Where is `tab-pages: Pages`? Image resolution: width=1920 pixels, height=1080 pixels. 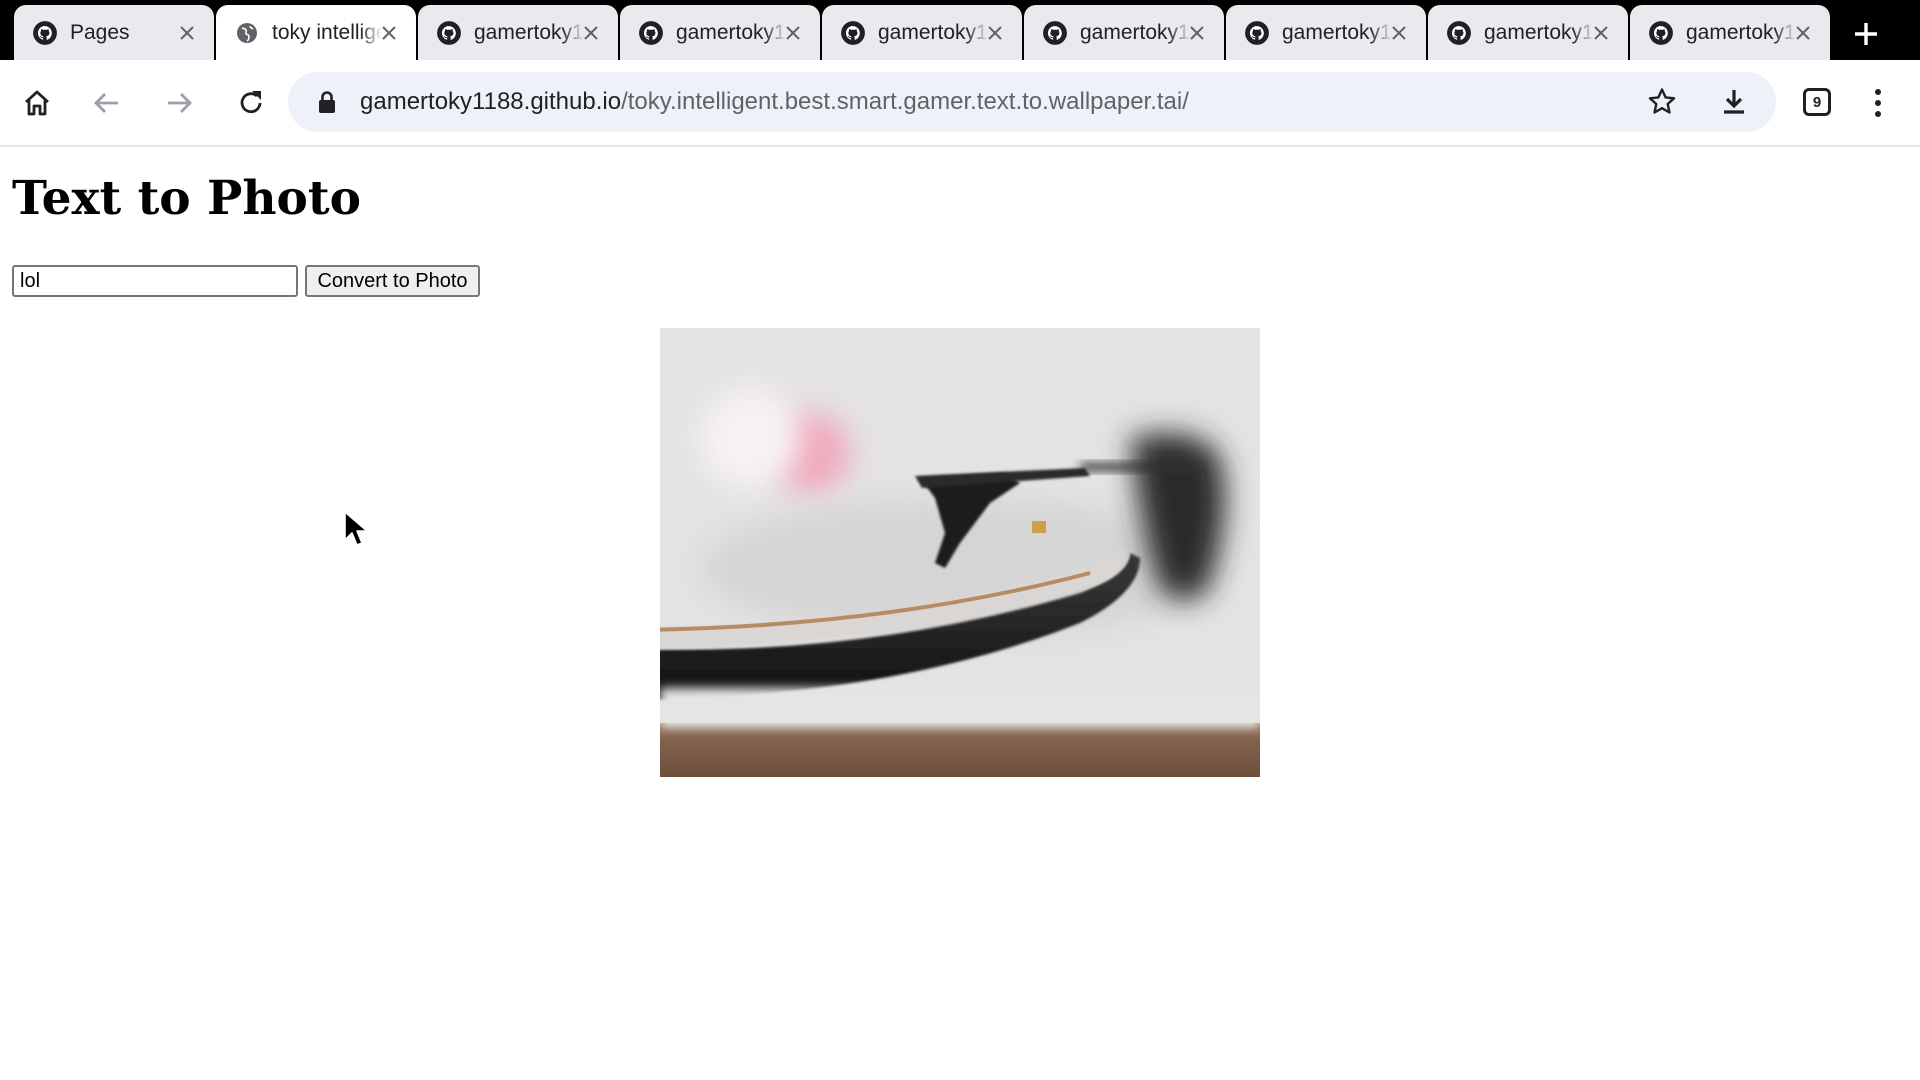 tab-pages: Pages is located at coordinates (114, 32).